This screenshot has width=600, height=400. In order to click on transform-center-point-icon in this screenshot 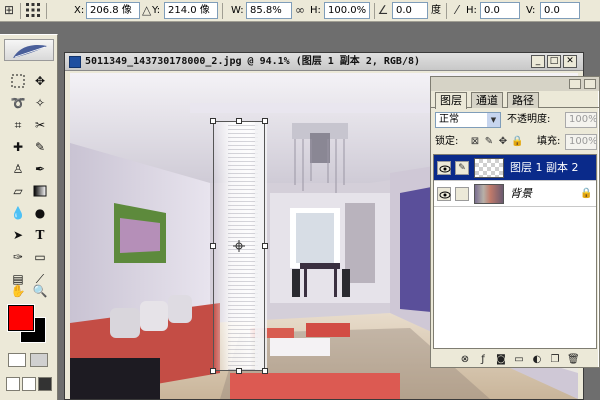, I will do `click(239, 246)`.